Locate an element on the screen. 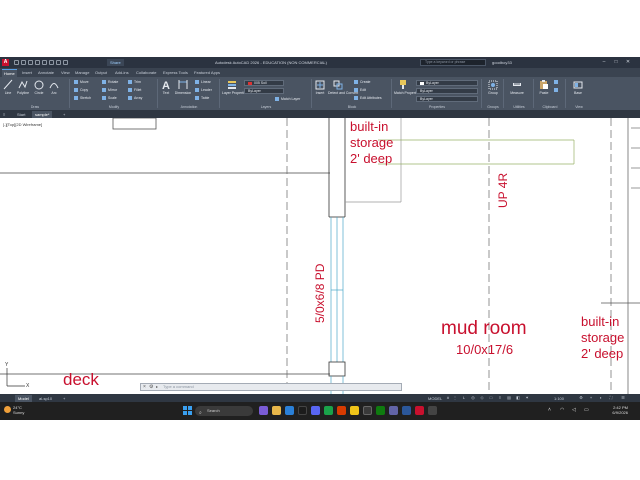 This screenshot has height=480, width=640. dimension-tool: Dimension is located at coordinates (183, 87).